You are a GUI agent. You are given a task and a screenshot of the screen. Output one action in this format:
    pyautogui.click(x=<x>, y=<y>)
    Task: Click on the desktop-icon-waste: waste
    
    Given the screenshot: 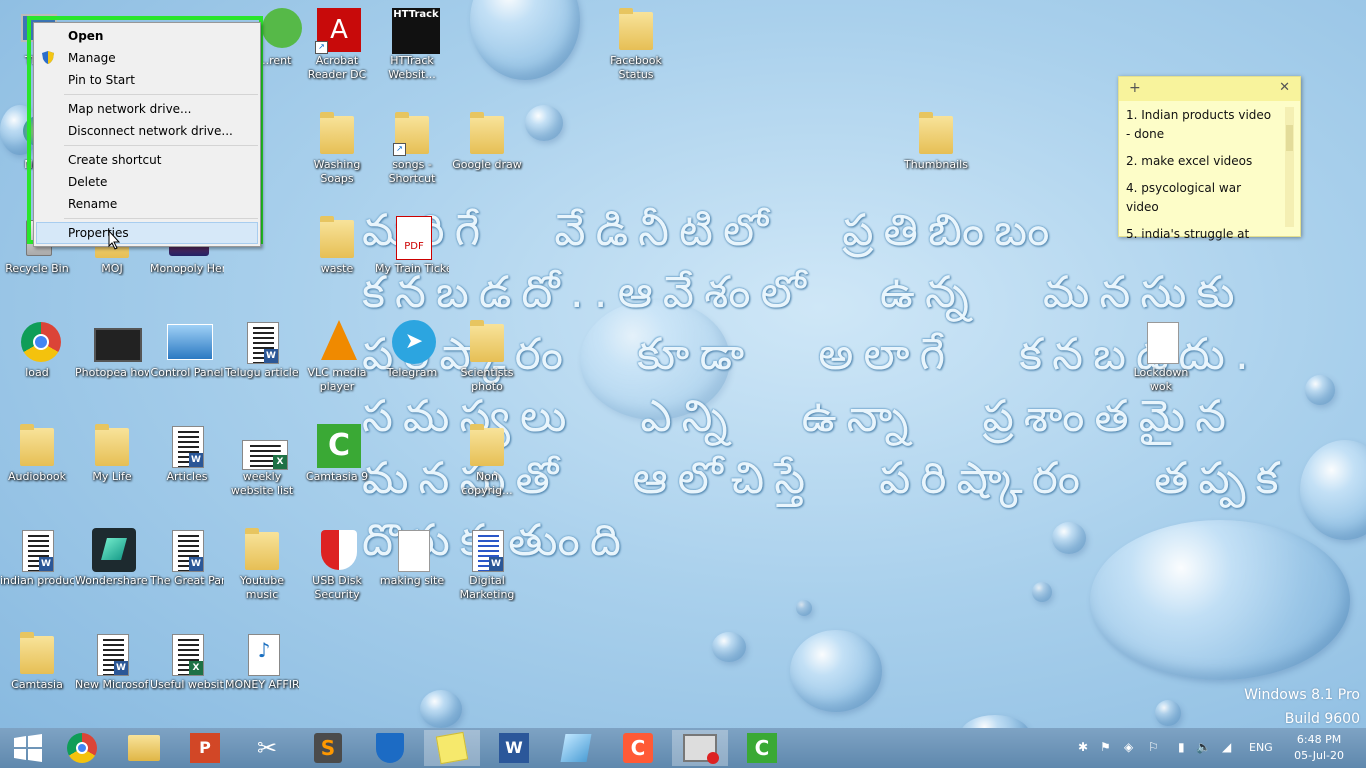 What is the action you would take?
    pyautogui.click(x=337, y=246)
    